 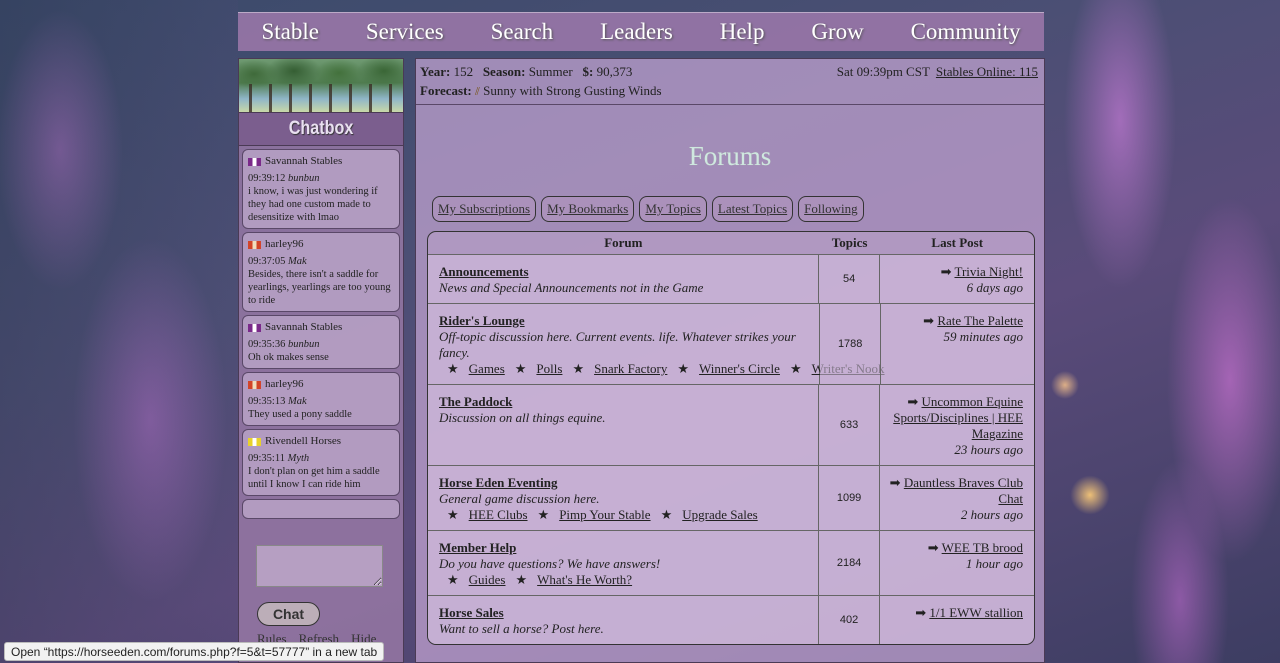 I want to click on nav-leaders: Leaders, so click(x=636, y=32).